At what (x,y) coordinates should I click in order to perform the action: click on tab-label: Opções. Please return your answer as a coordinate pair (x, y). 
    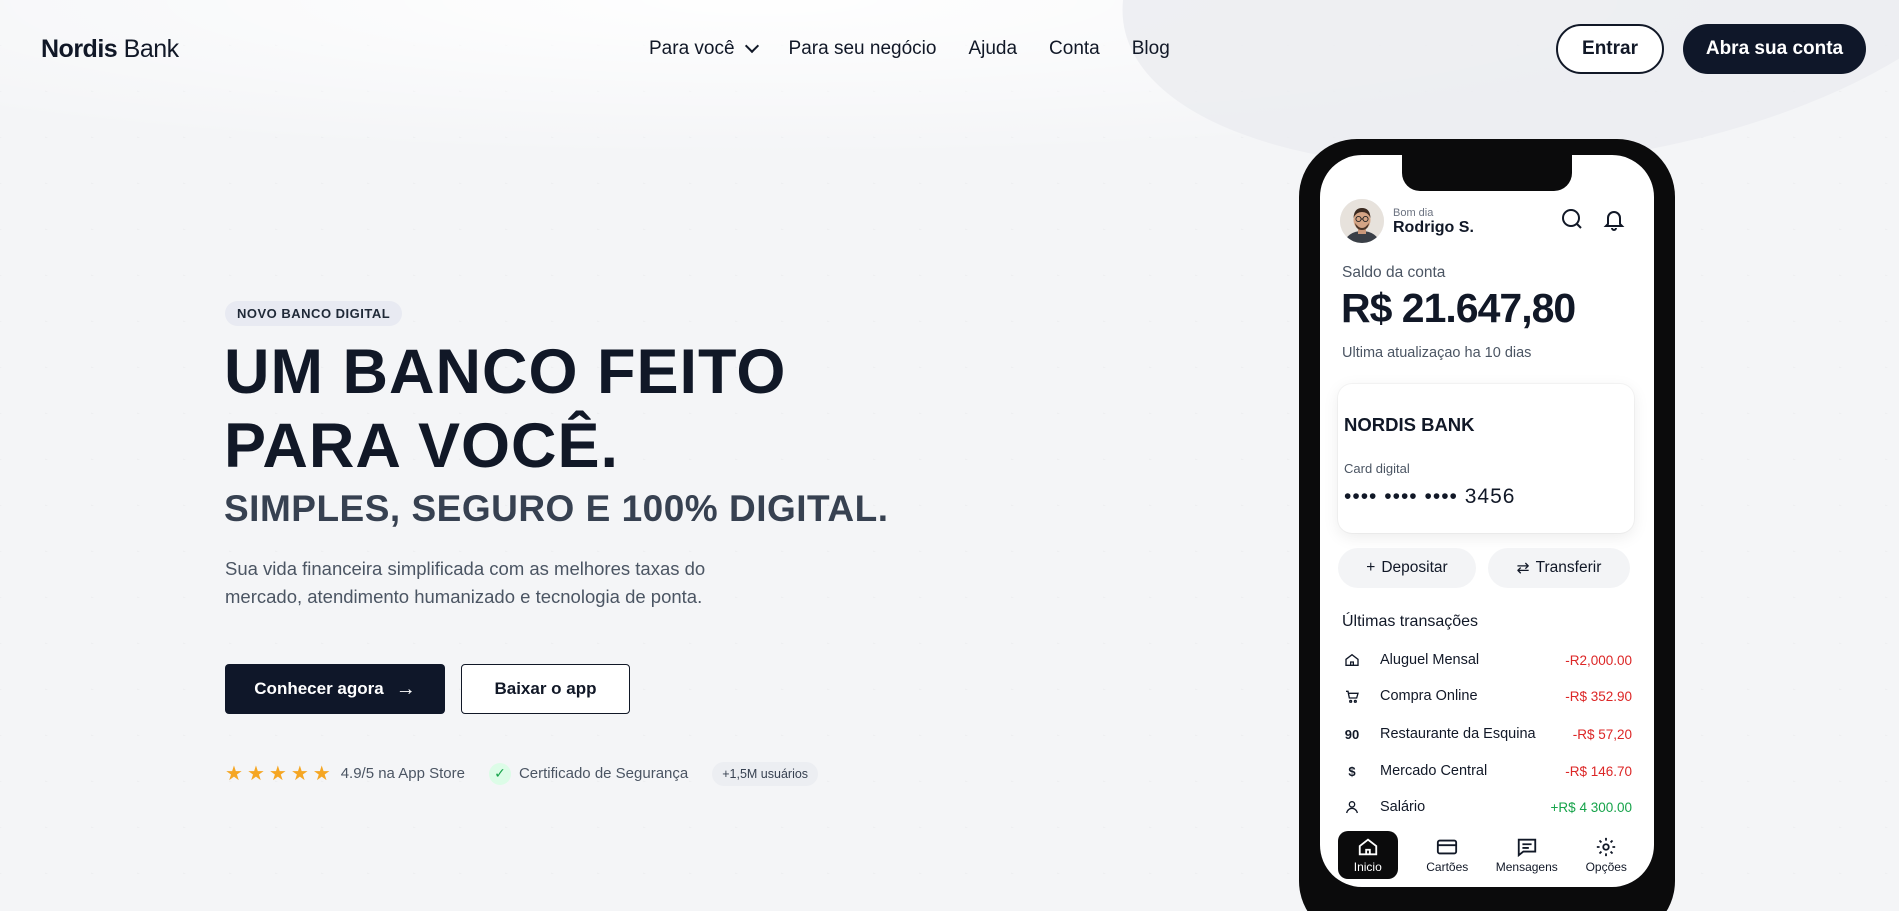
    Looking at the image, I should click on (1606, 867).